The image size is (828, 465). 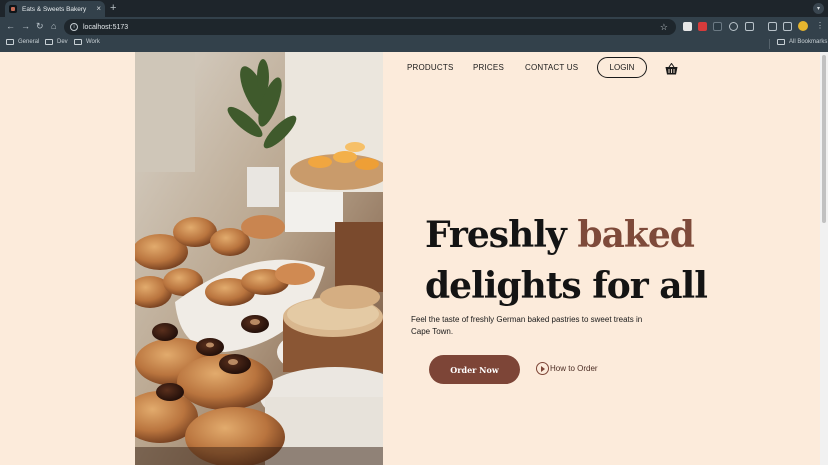 I want to click on tab-close-icon: ×, so click(x=98, y=9).